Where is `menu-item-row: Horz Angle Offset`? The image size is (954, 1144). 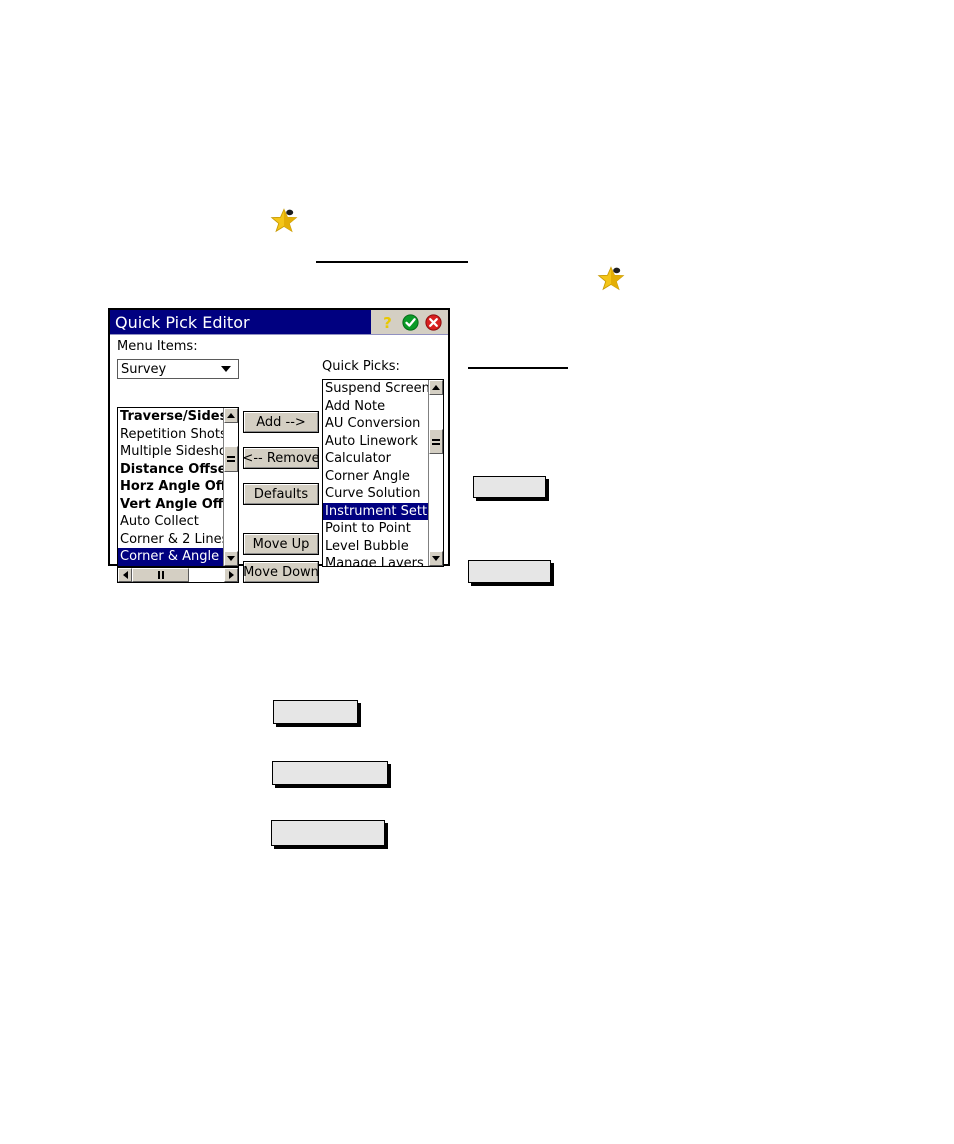
menu-item-row: Horz Angle Offset is located at coordinates (170, 487).